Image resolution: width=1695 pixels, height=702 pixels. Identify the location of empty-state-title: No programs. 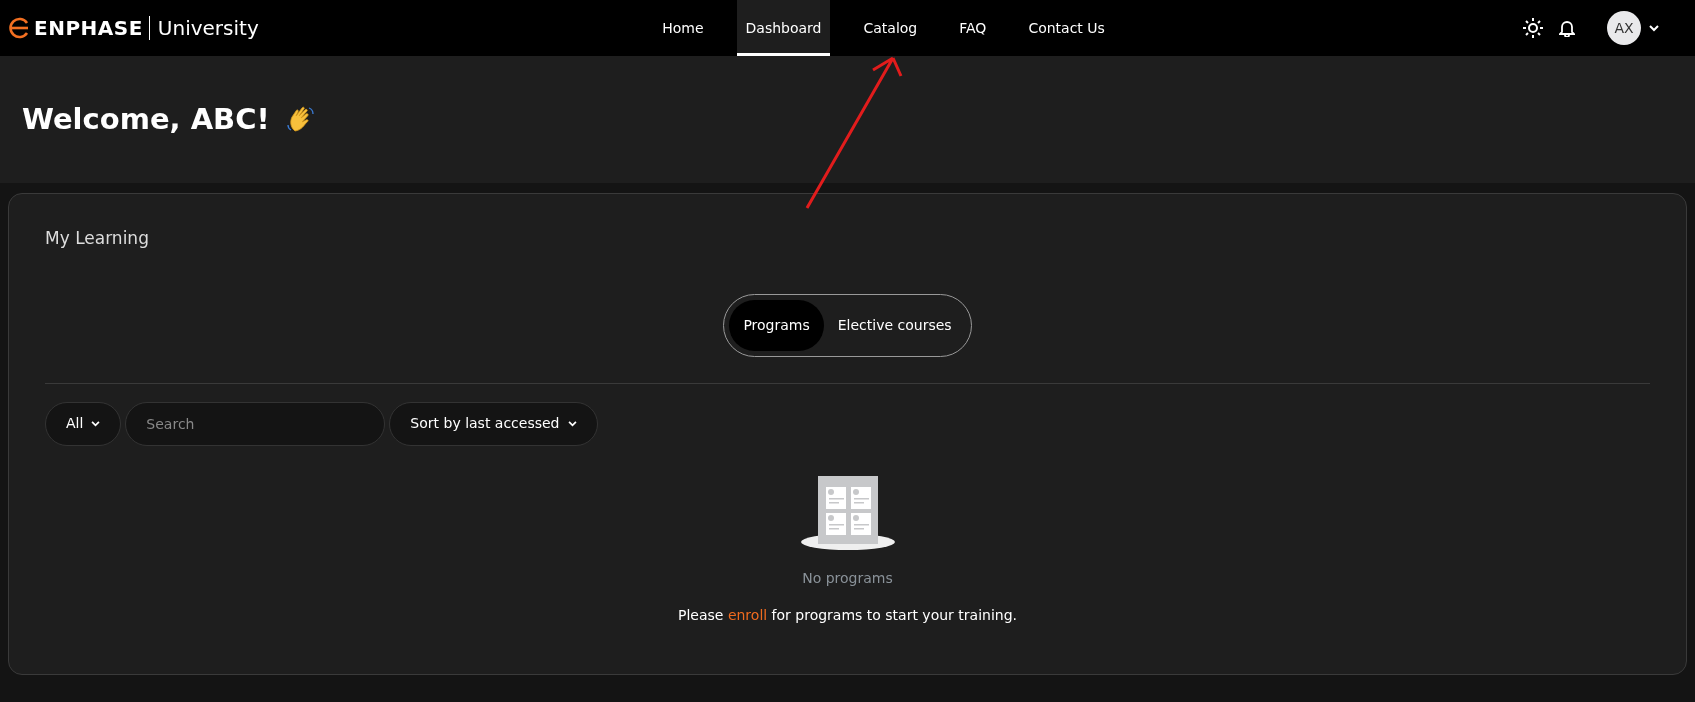
(847, 578).